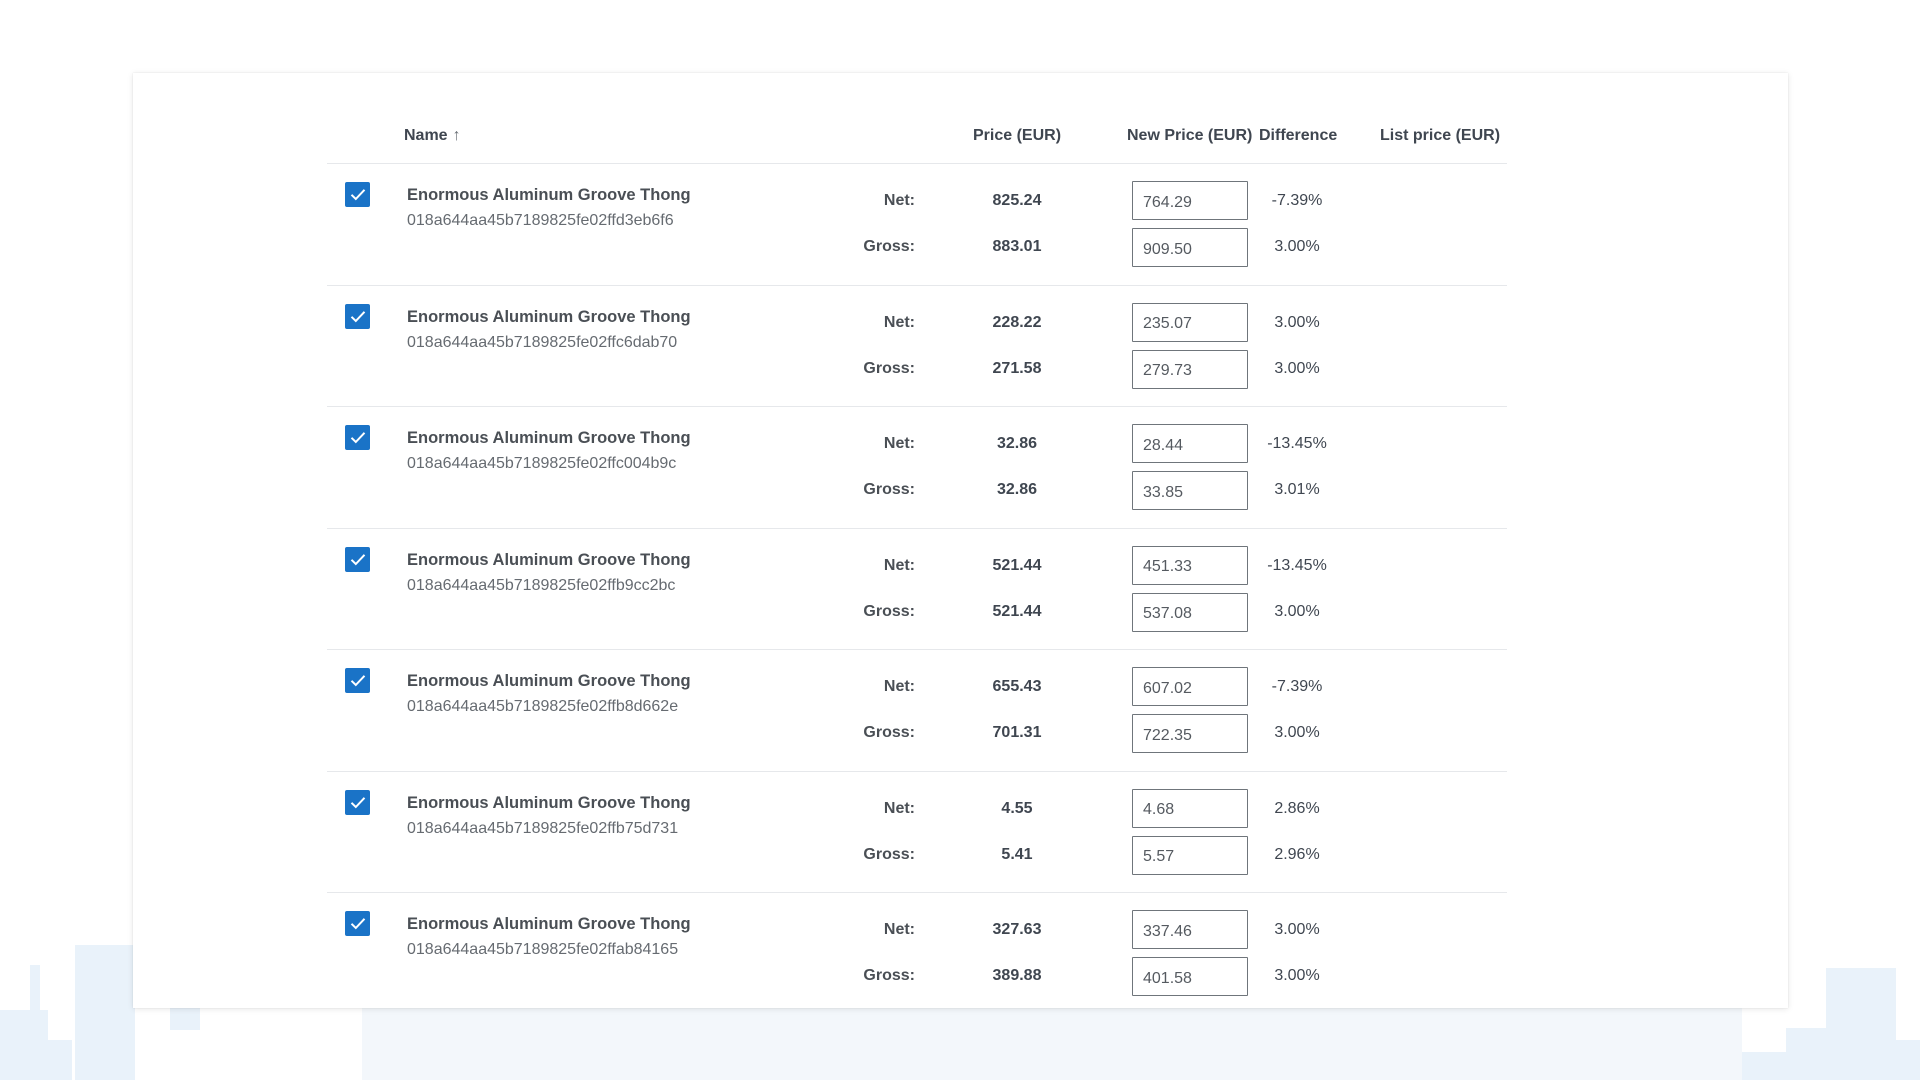 The height and width of the screenshot is (1080, 1920). What do you see at coordinates (543, 706) in the screenshot?
I see `product-id: 018a644aa45b7189825fe02ffb8d662e` at bounding box center [543, 706].